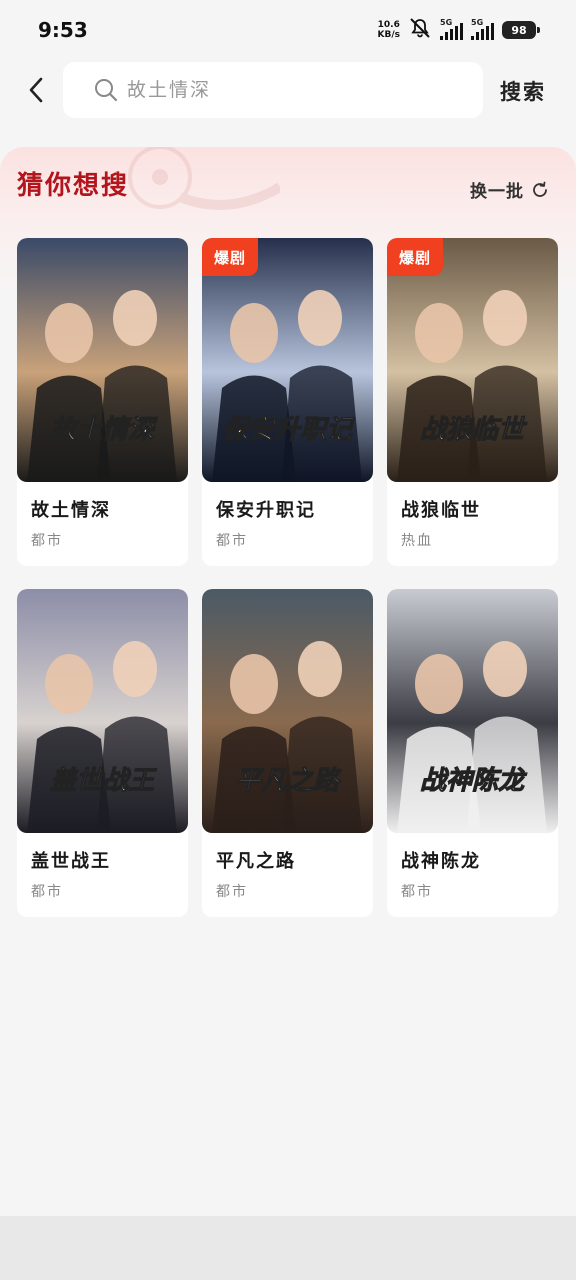 This screenshot has width=576, height=1280. What do you see at coordinates (204, 178) in the screenshot?
I see `film-reel-decoration` at bounding box center [204, 178].